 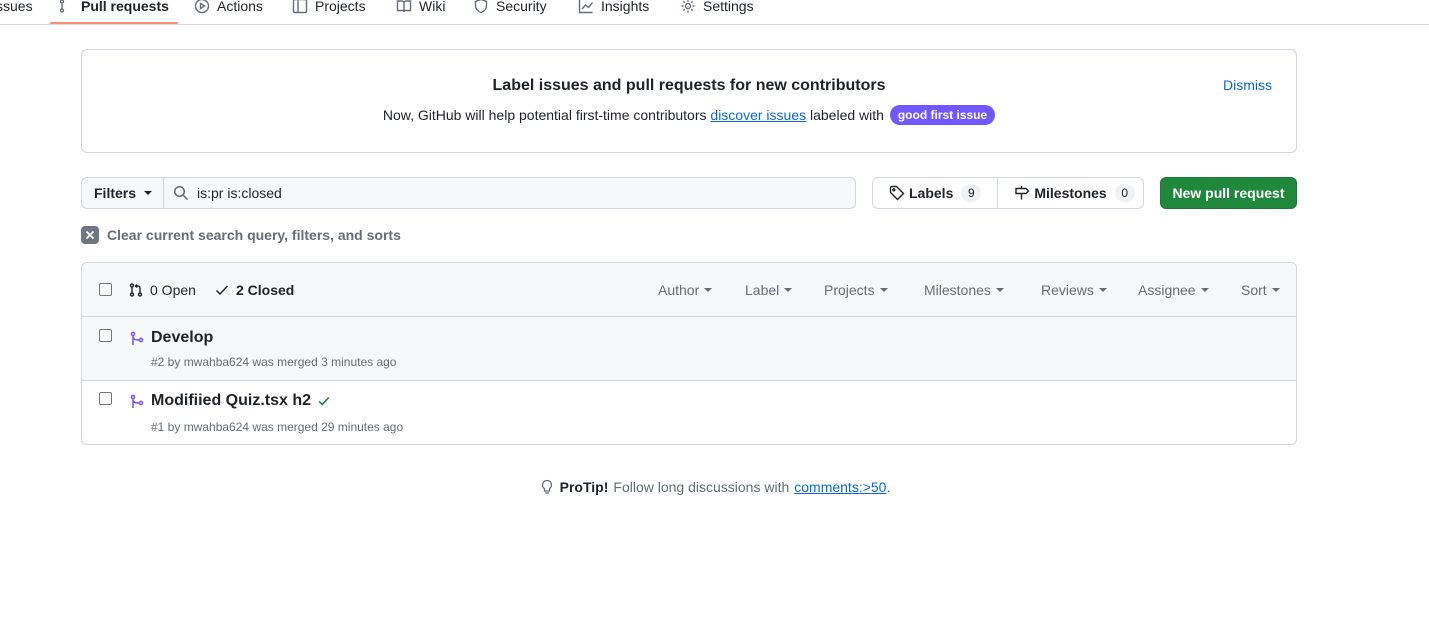 I want to click on pr-title-text: Modifiied Quiz.tsx h2, so click(x=231, y=400).